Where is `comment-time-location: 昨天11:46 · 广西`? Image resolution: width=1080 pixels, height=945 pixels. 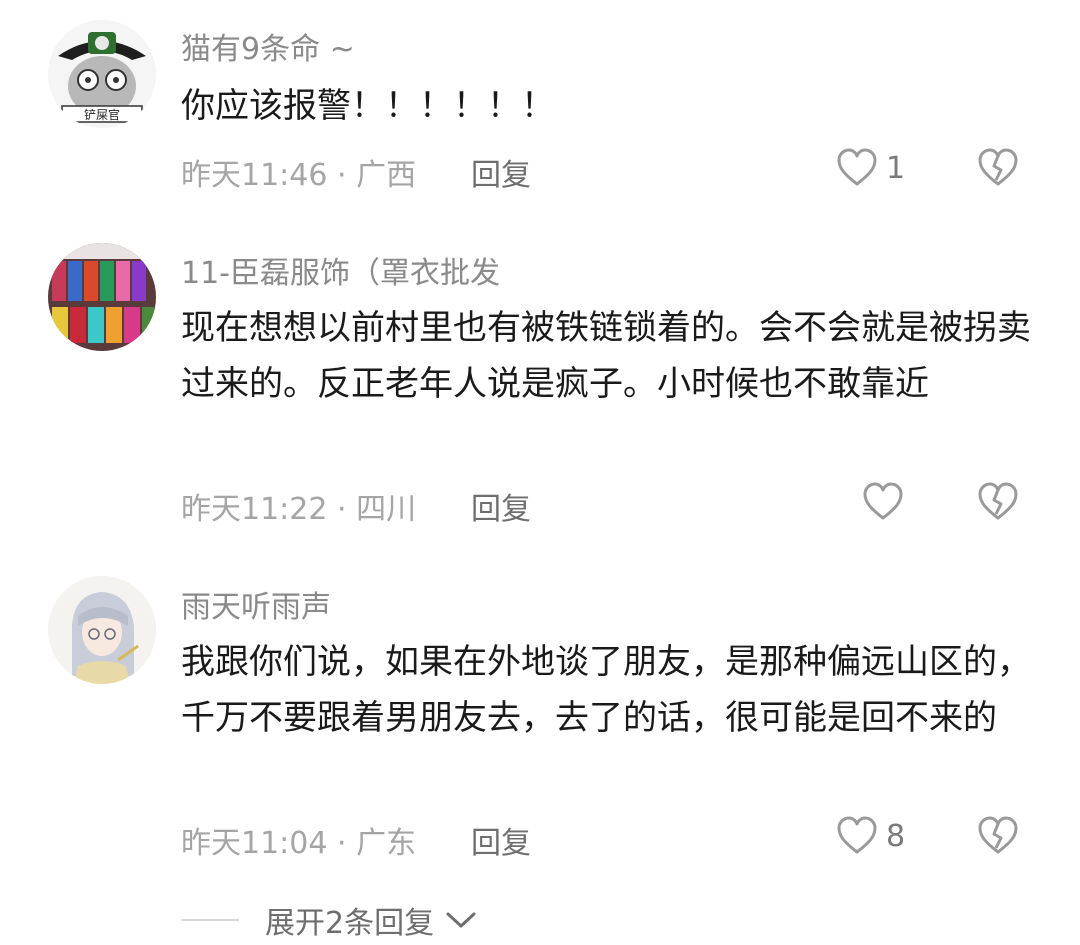
comment-time-location: 昨天11:46 · 广西 is located at coordinates (299, 175).